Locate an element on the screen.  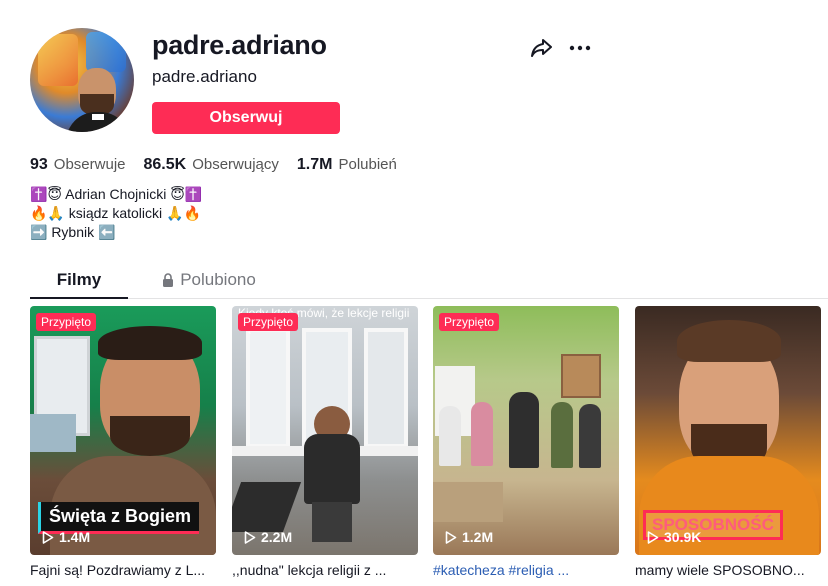
view-count: 1.2M is located at coordinates (469, 537).